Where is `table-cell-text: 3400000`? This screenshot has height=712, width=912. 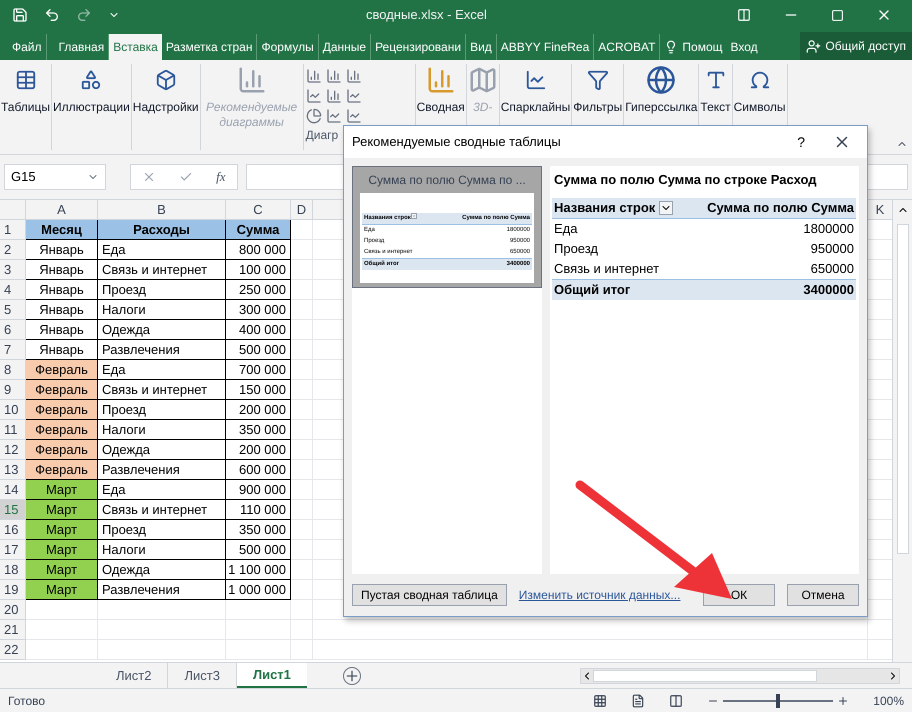
table-cell-text: 3400000 is located at coordinates (828, 289).